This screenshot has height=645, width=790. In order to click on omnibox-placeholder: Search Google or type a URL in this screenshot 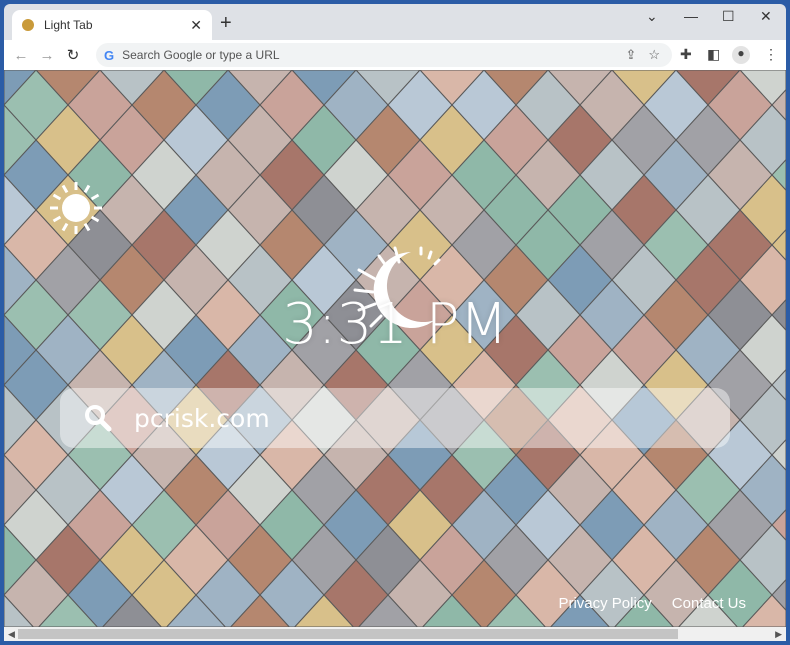, I will do `click(201, 55)`.